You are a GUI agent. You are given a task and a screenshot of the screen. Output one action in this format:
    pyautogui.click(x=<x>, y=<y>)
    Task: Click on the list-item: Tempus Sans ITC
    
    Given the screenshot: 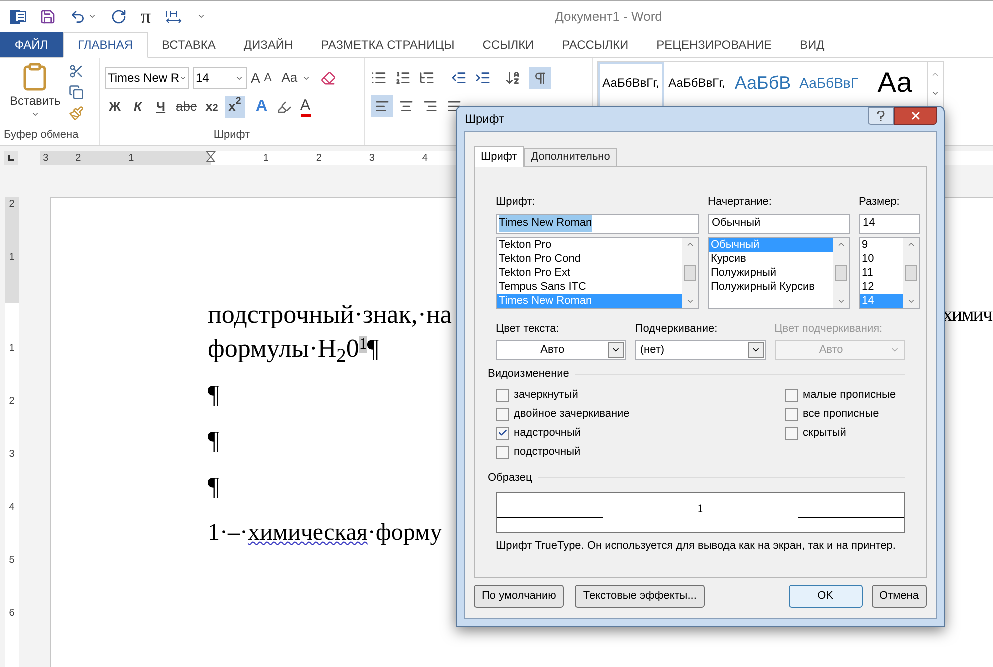 What is the action you would take?
    pyautogui.click(x=589, y=287)
    